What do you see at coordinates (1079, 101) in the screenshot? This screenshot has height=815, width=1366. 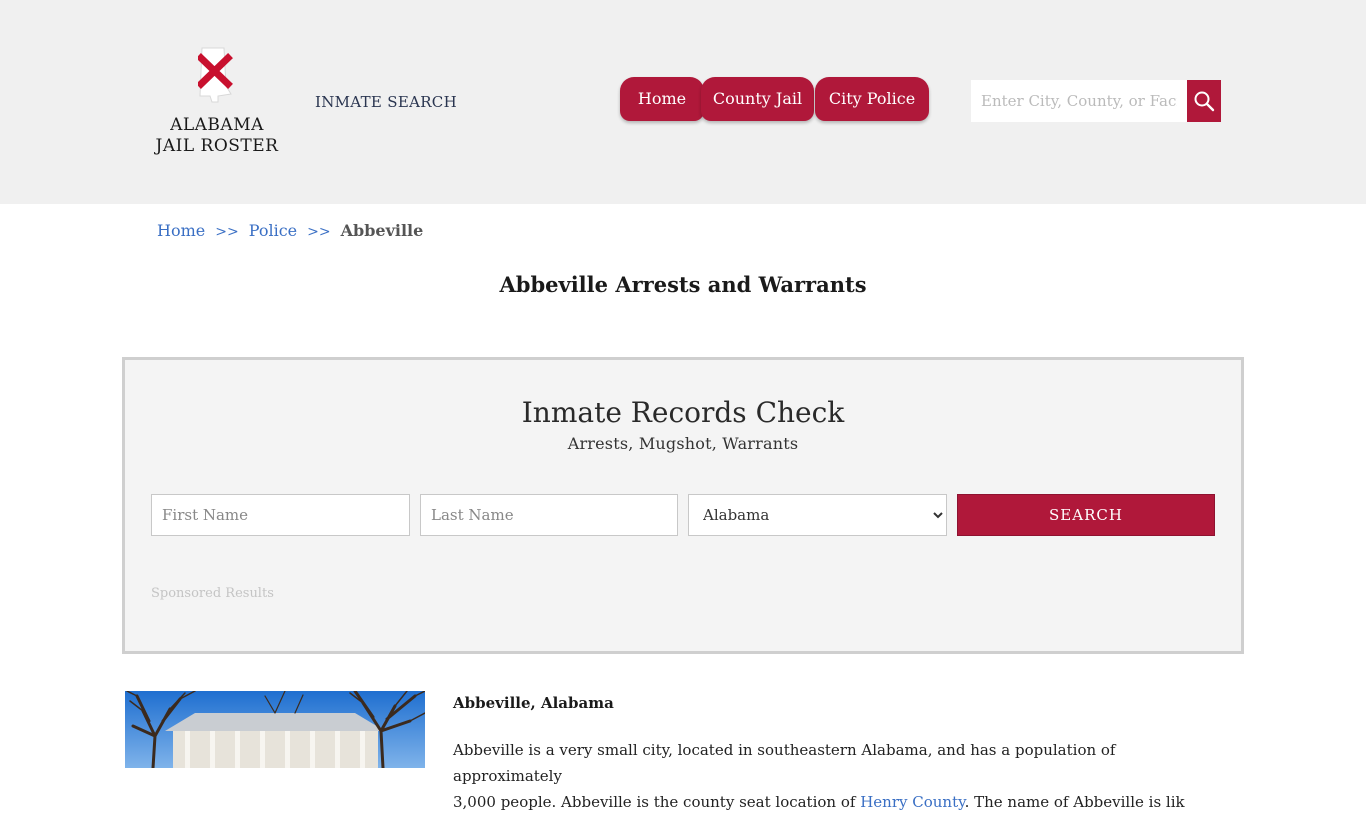 I see `facility-search-input` at bounding box center [1079, 101].